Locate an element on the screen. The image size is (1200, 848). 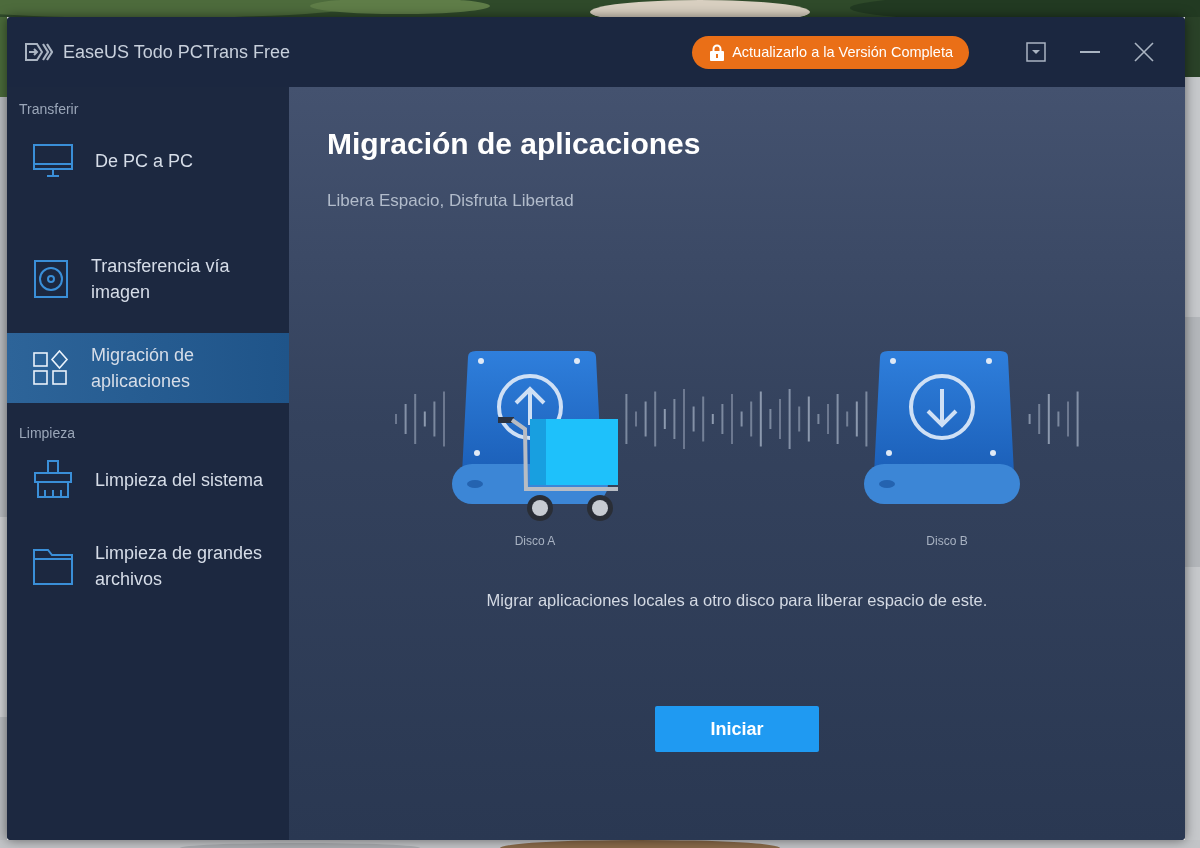
window-title: EaseUS Todo PCTrans Free is located at coordinates (177, 52).